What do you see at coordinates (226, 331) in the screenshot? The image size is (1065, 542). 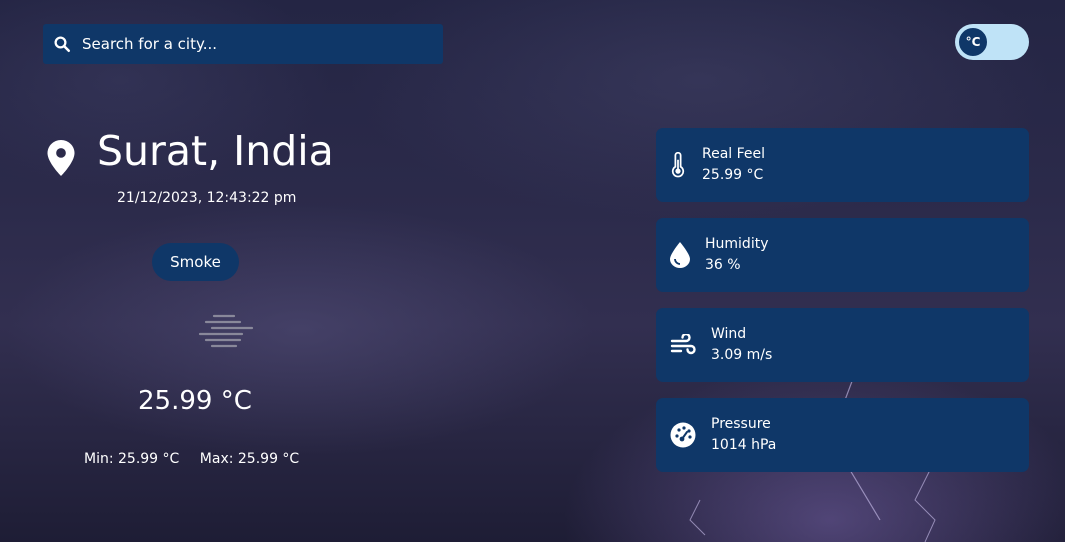 I see `smoke-icon` at bounding box center [226, 331].